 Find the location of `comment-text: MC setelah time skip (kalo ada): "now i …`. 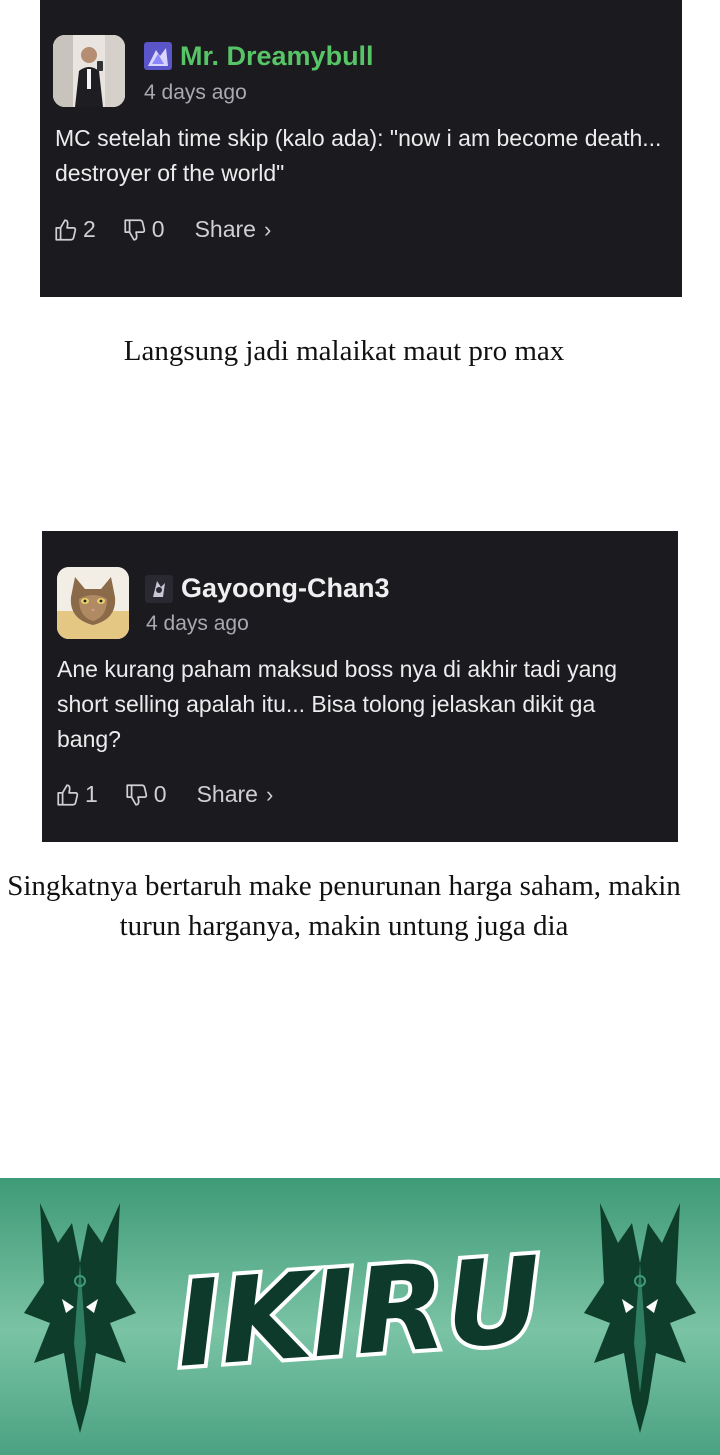

comment-text: MC setelah time skip (kalo ada): "now i … is located at coordinates (358, 155).